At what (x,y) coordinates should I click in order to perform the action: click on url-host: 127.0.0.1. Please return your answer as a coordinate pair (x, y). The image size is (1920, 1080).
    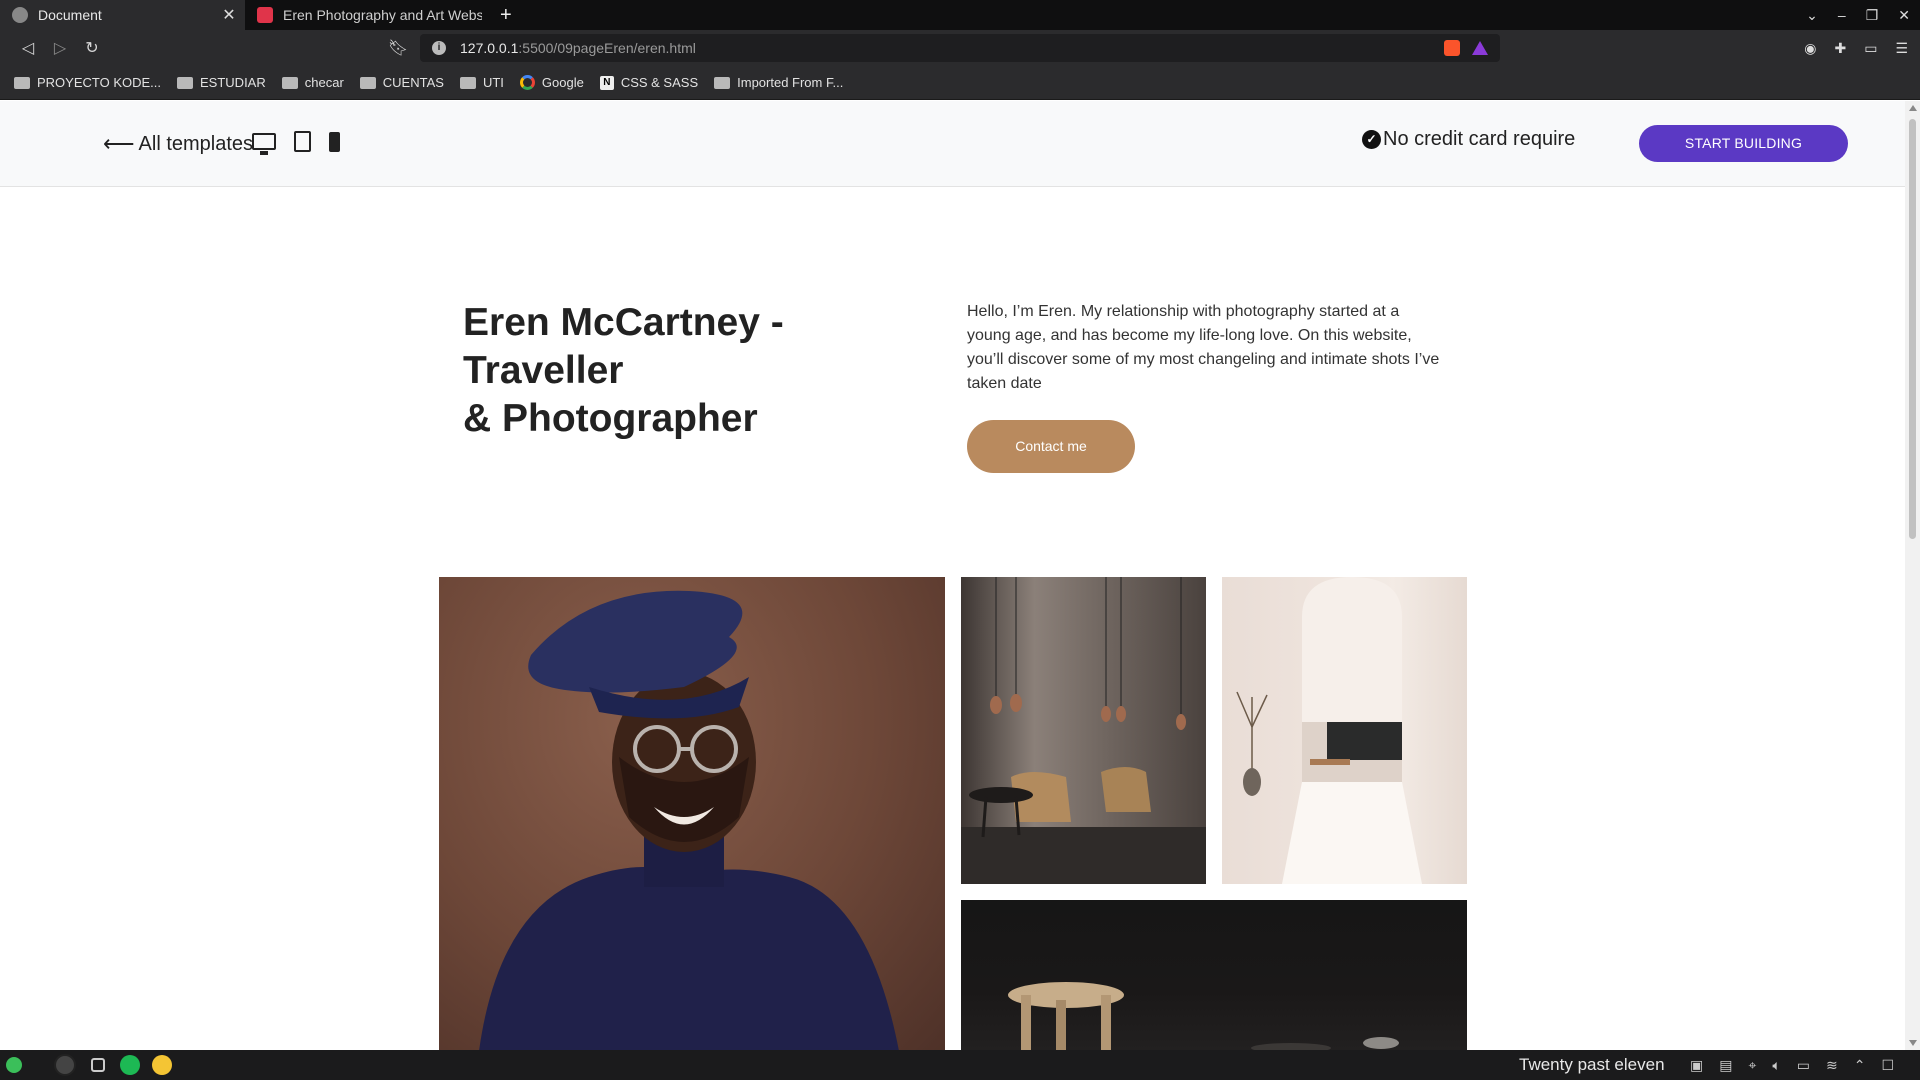
    Looking at the image, I should click on (489, 48).